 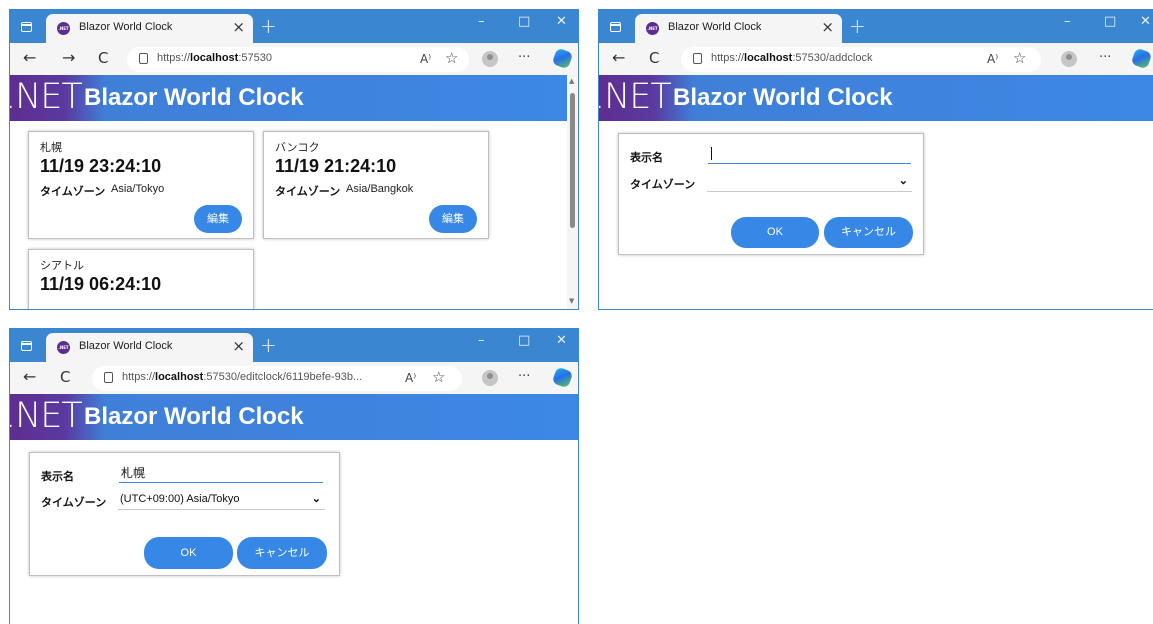 What do you see at coordinates (861, 59) in the screenshot?
I see `url-field: https://localhost:57530/addclock A⁾ ☆` at bounding box center [861, 59].